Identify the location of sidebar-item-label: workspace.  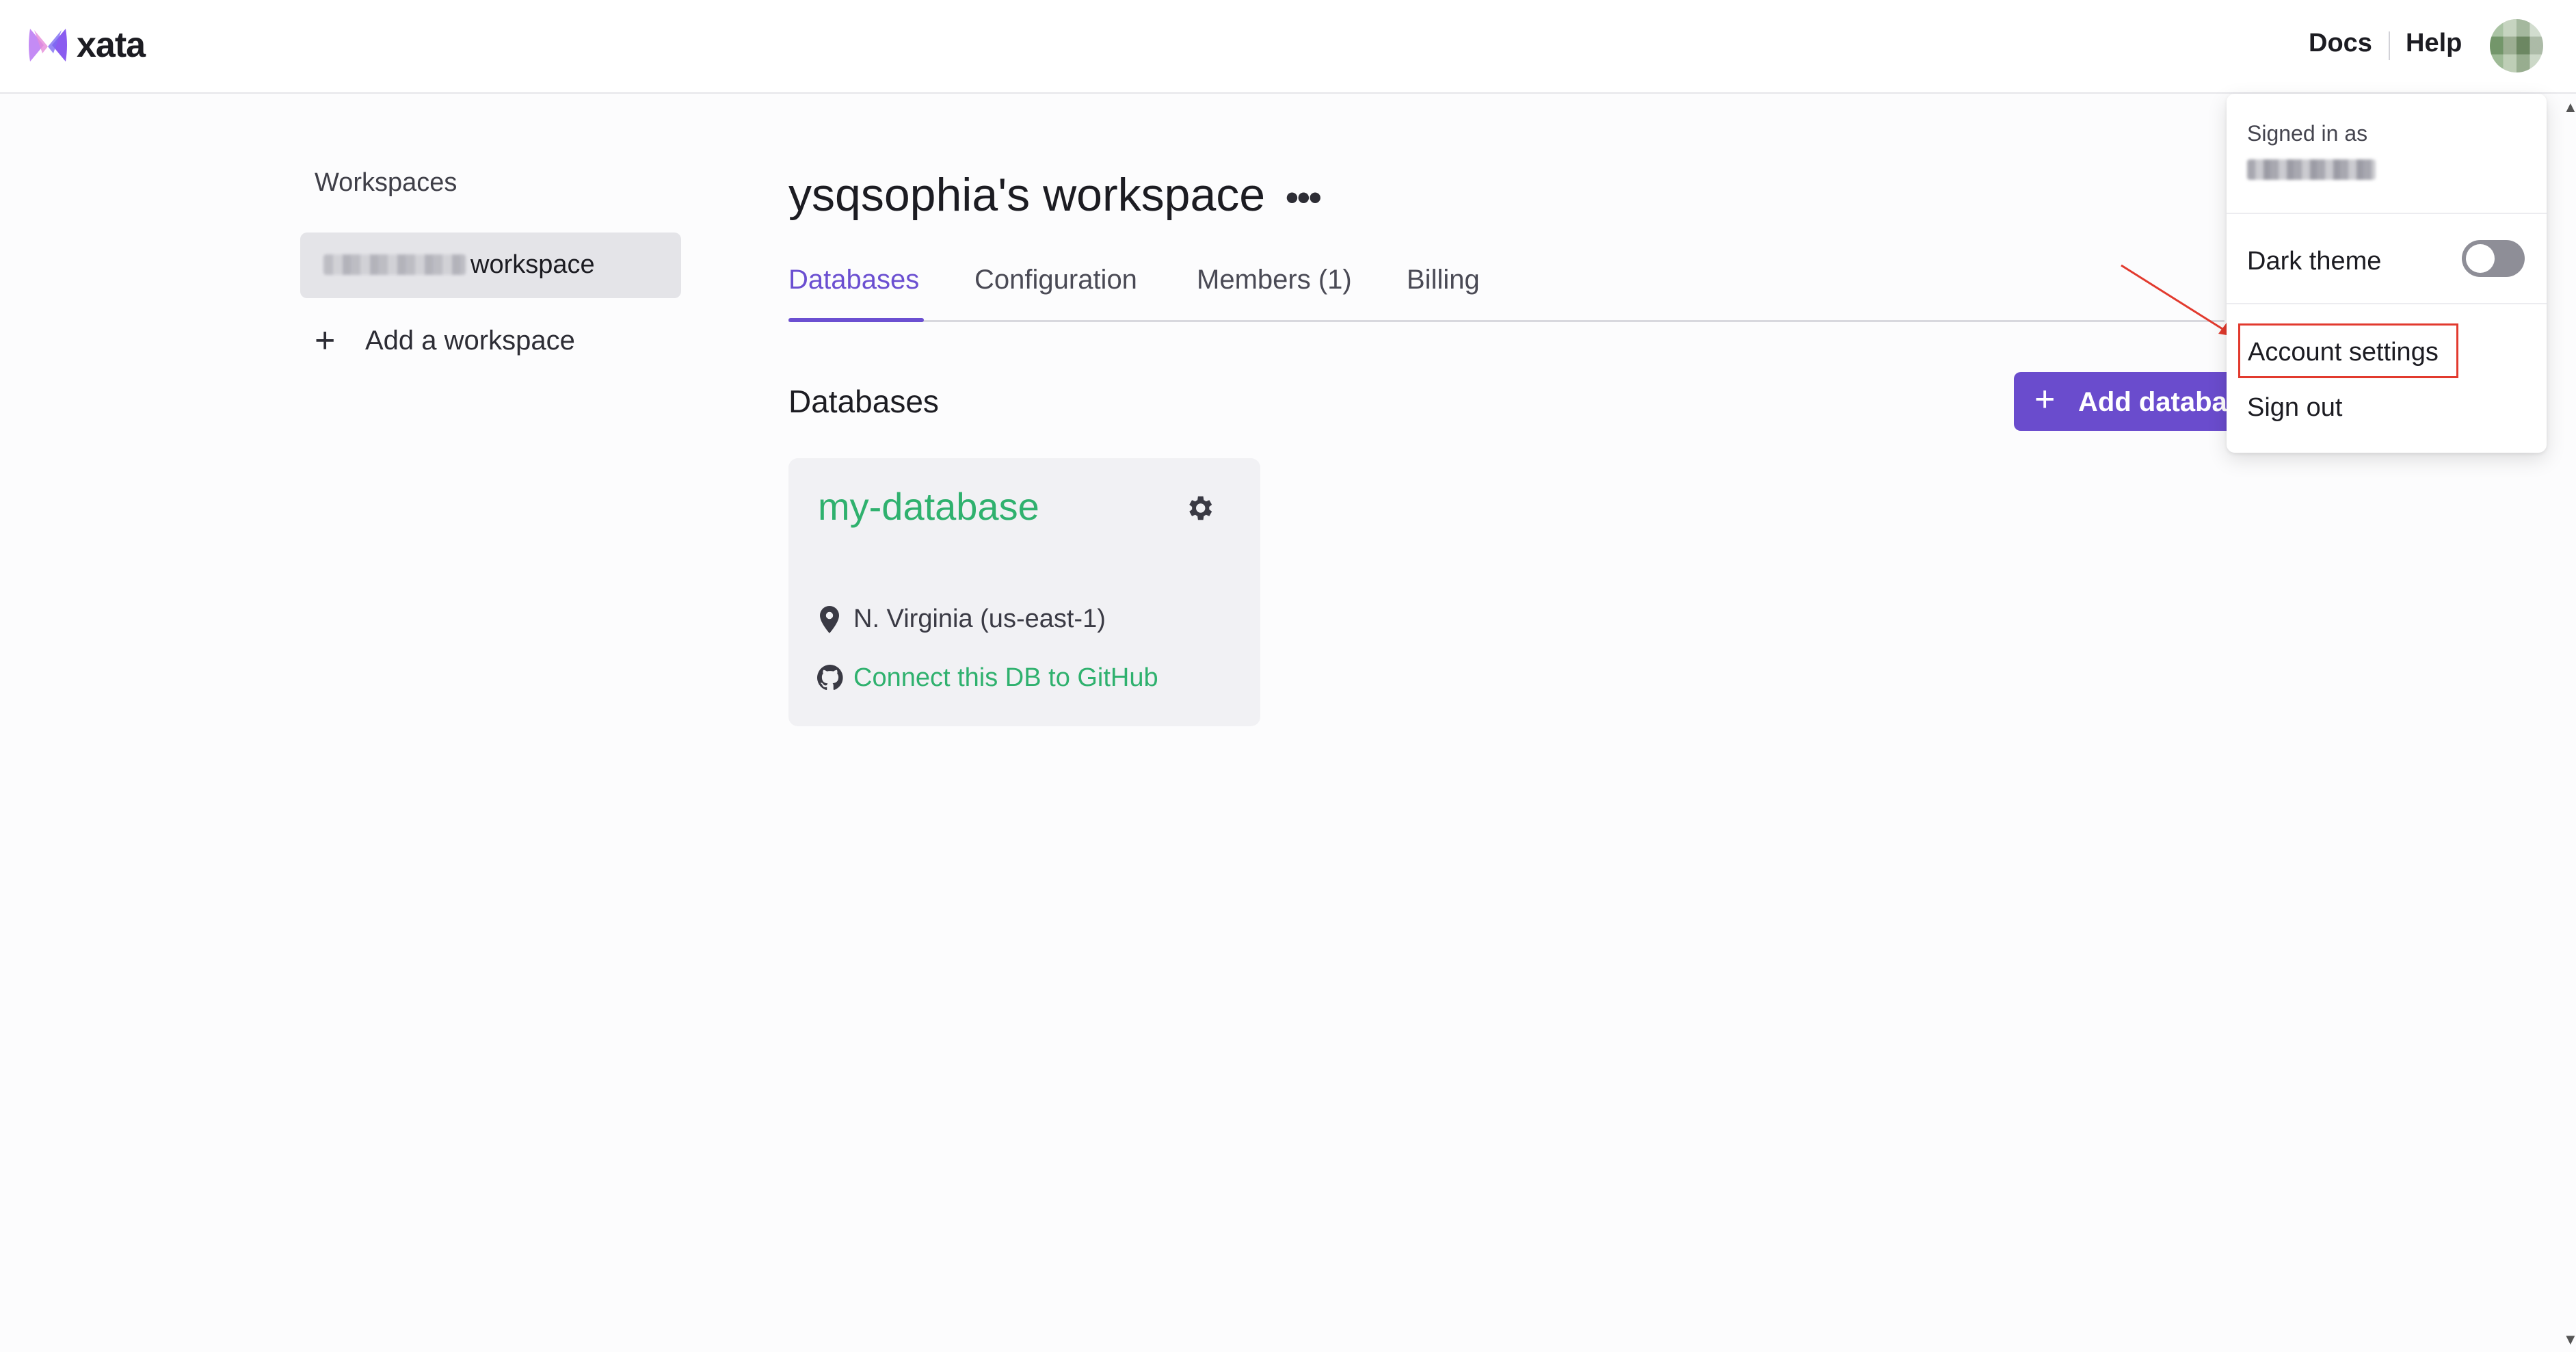
(532, 264).